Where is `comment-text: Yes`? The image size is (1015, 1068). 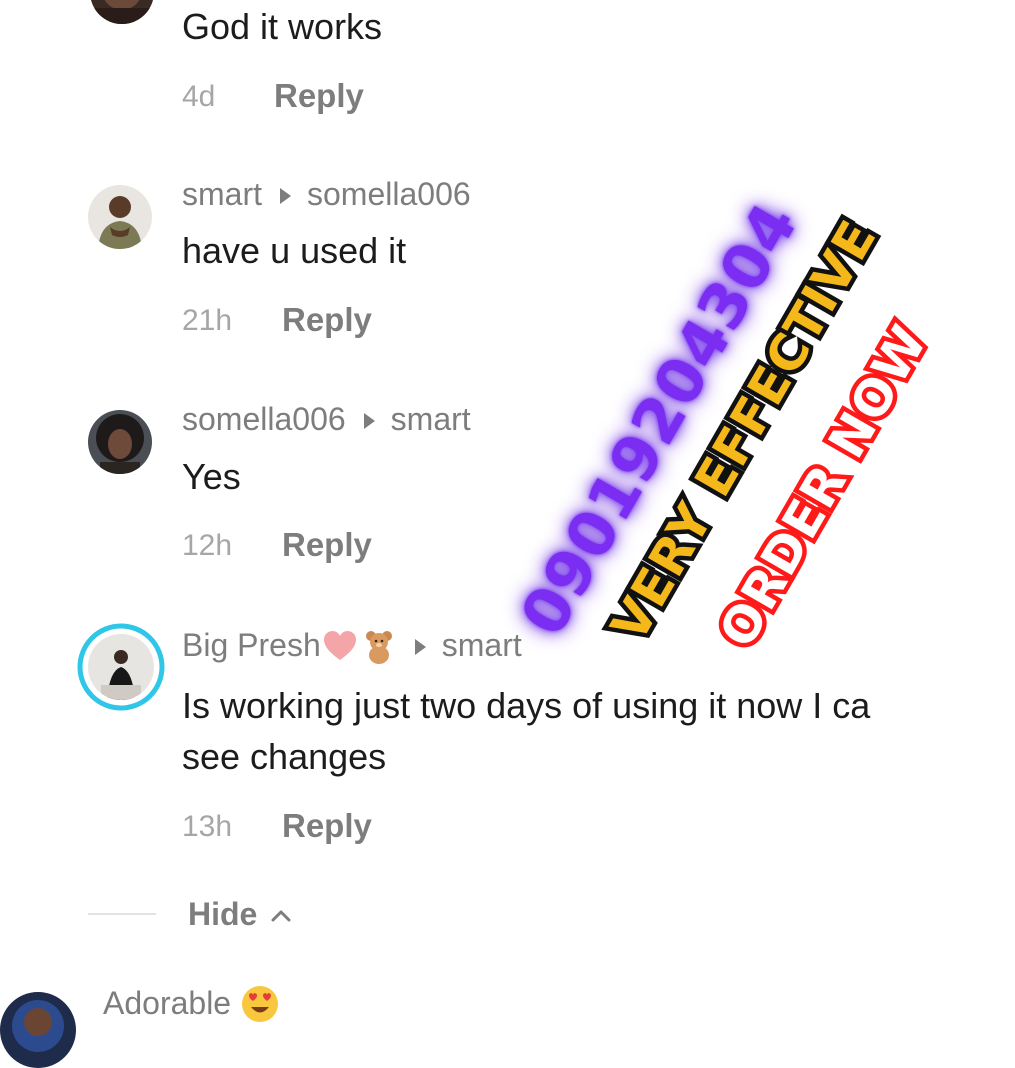
comment-text: Yes is located at coordinates (211, 476).